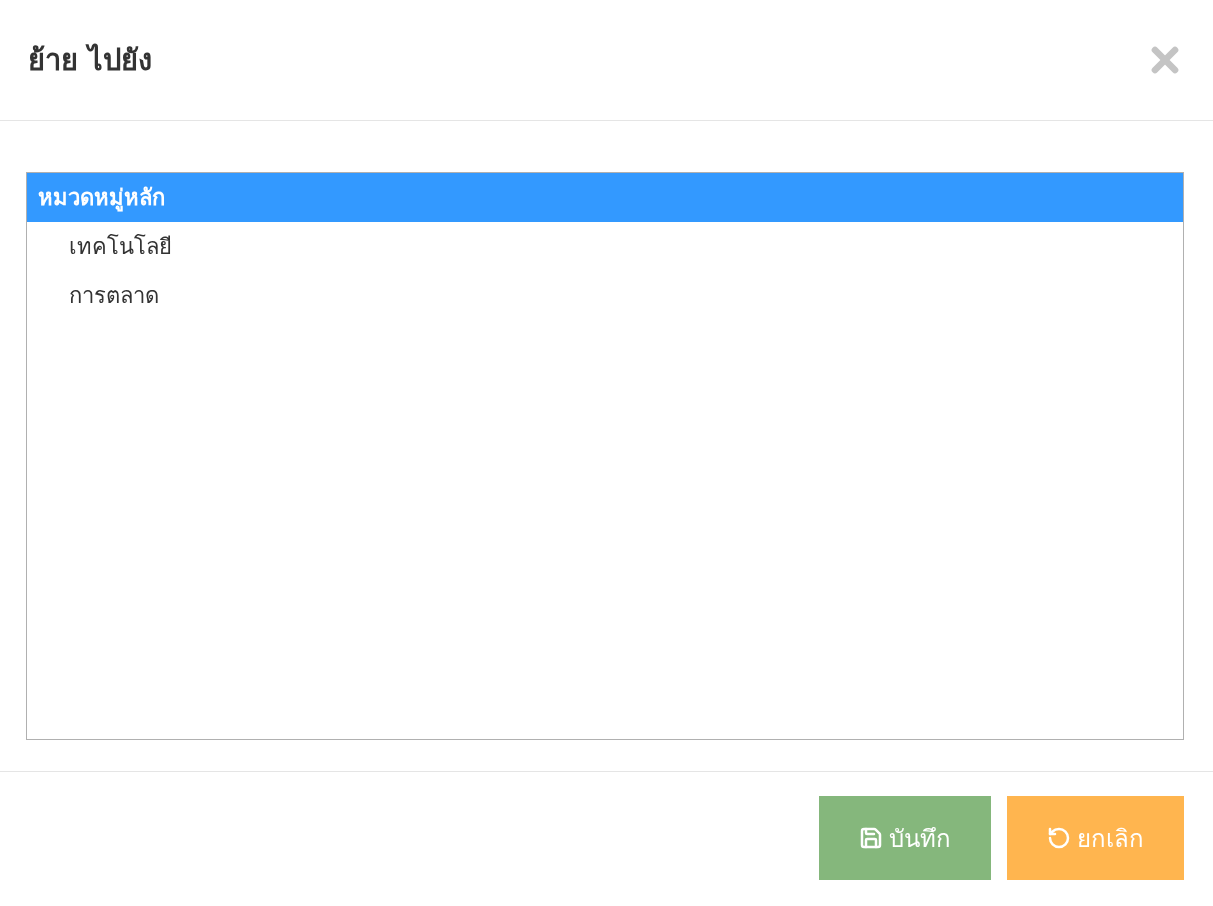 Image resolution: width=1213 pixels, height=906 pixels. I want to click on cancel-button: ยกเลิก, so click(1095, 838).